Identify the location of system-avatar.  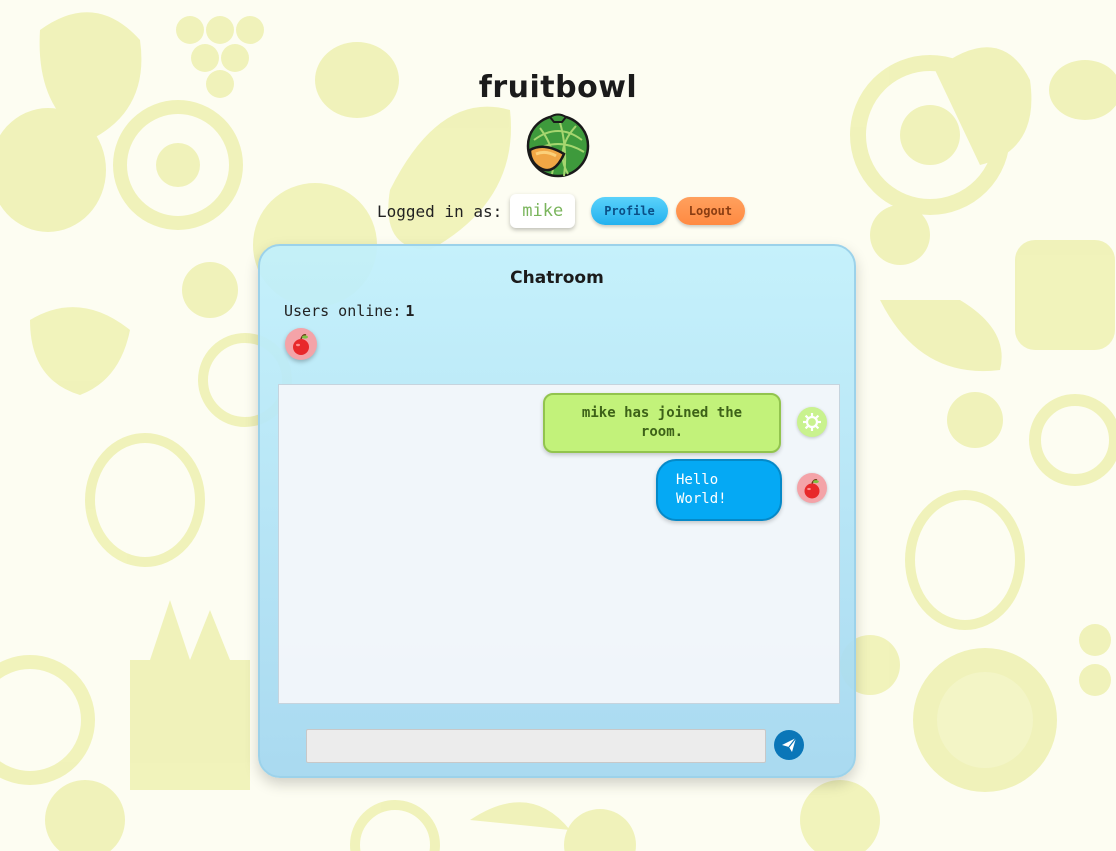
(812, 422).